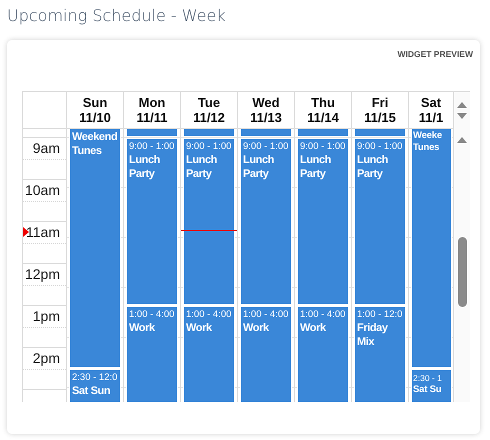 Image resolution: width=490 pixels, height=440 pixels. I want to click on event-block: Weeke Tunes, so click(431, 248).